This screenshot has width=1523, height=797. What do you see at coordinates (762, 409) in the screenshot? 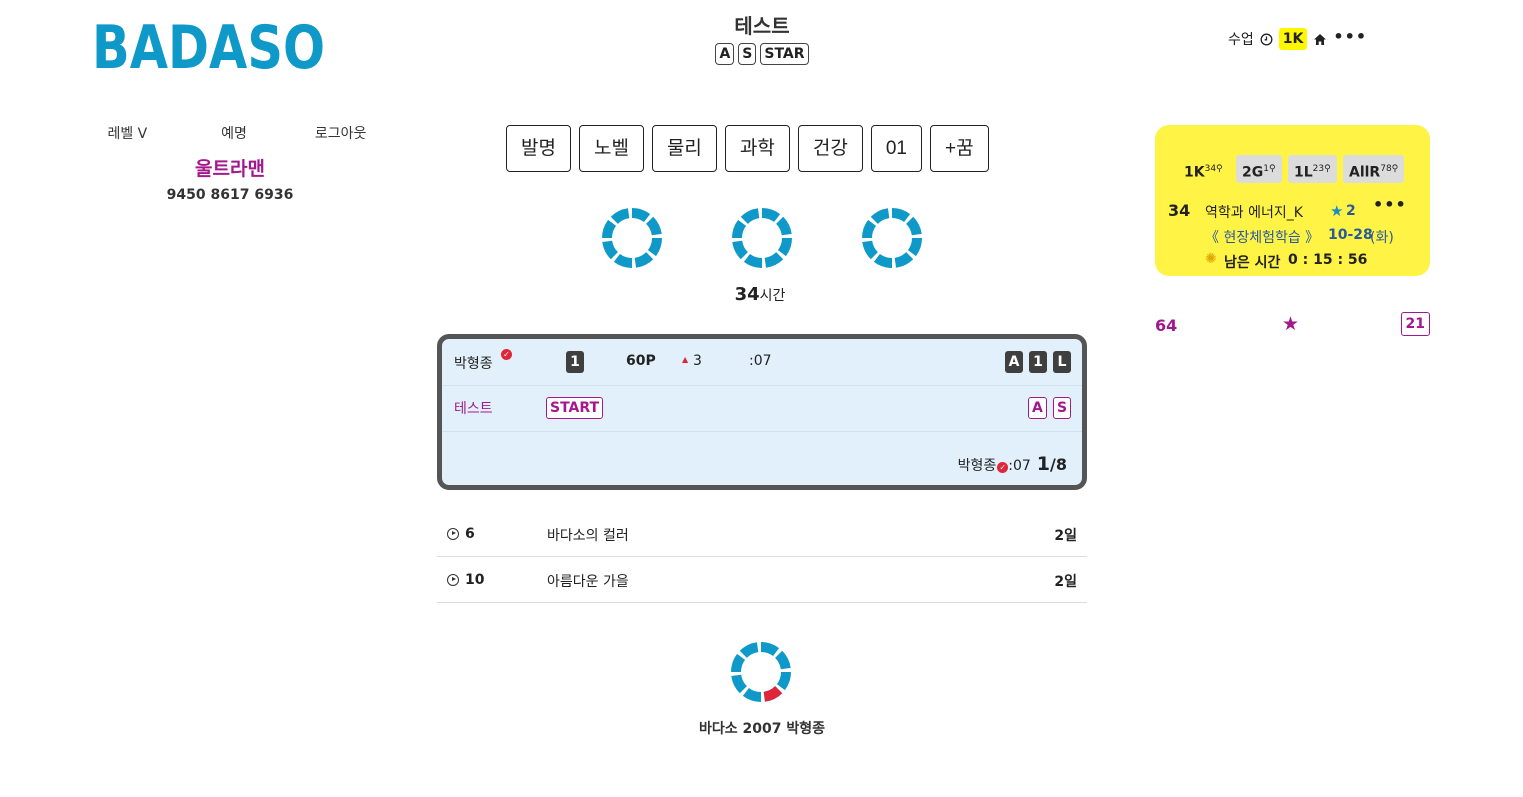
I see `card-row-test: 테스트 START A S` at bounding box center [762, 409].